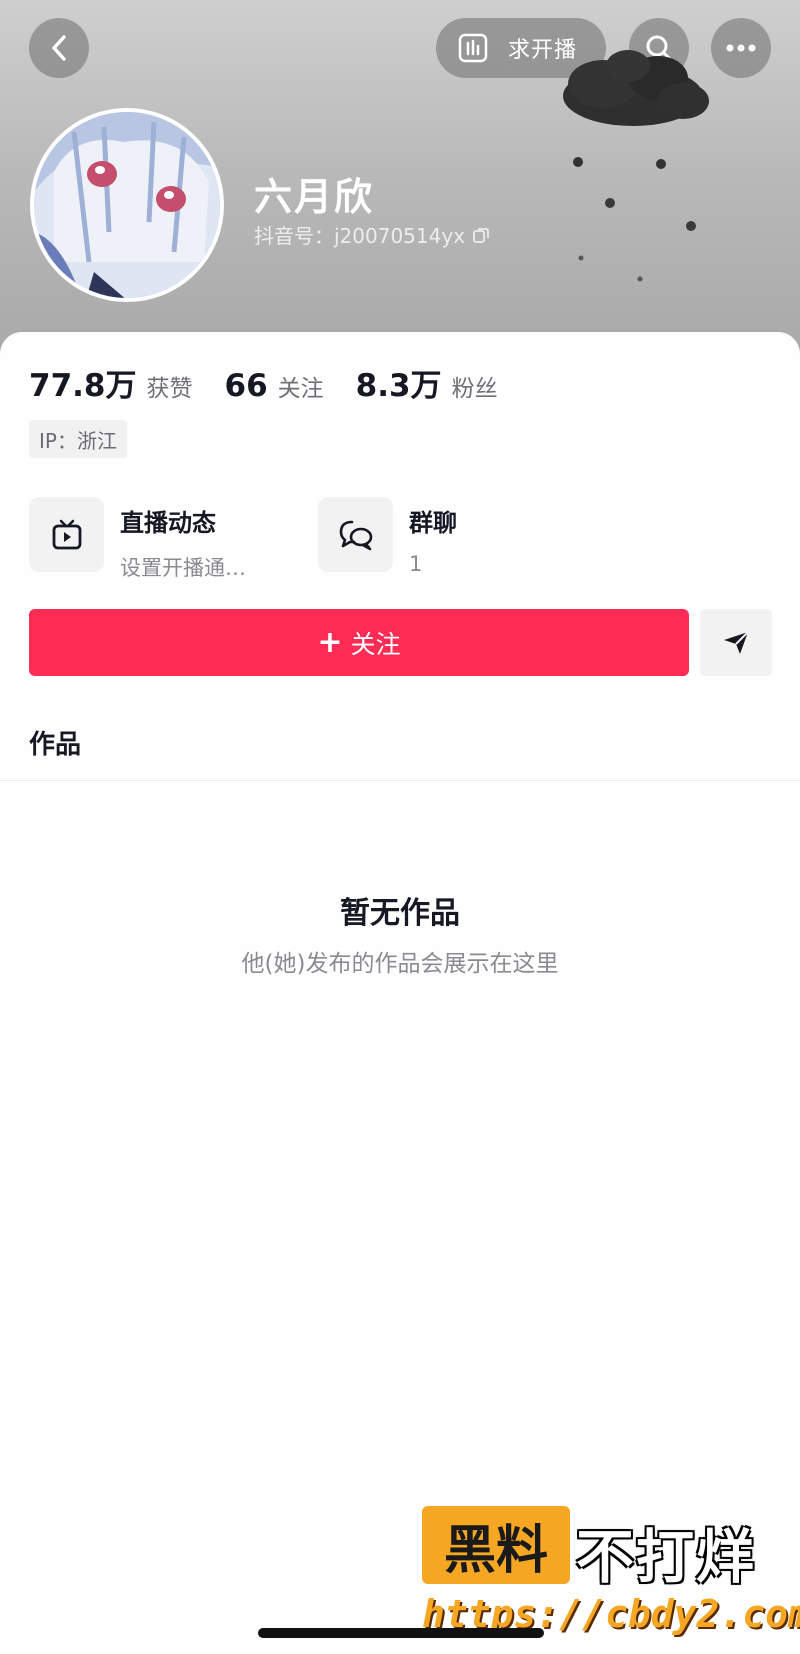 The width and height of the screenshot is (800, 1654). Describe the element at coordinates (168, 523) in the screenshot. I see `live-updates-title: 直播动态` at that location.